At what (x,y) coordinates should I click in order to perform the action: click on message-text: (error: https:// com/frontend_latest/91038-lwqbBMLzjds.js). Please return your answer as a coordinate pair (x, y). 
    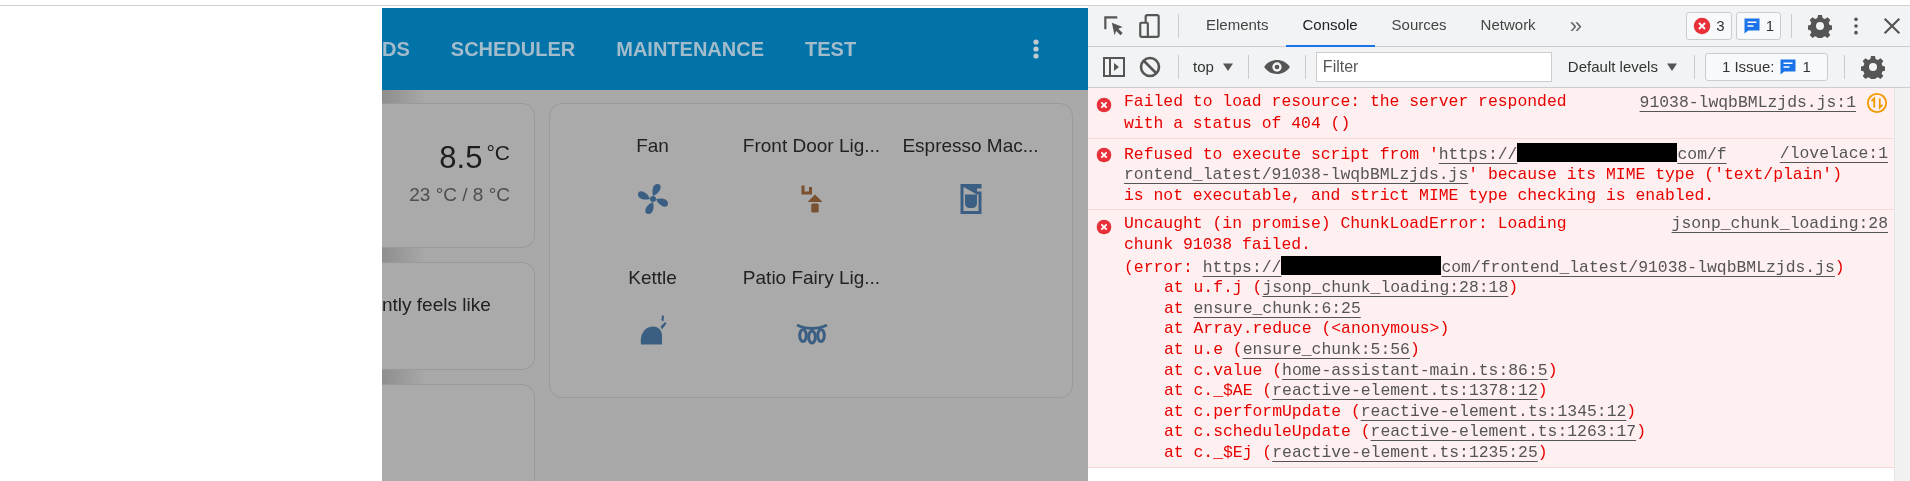
    Looking at the image, I should click on (1485, 267).